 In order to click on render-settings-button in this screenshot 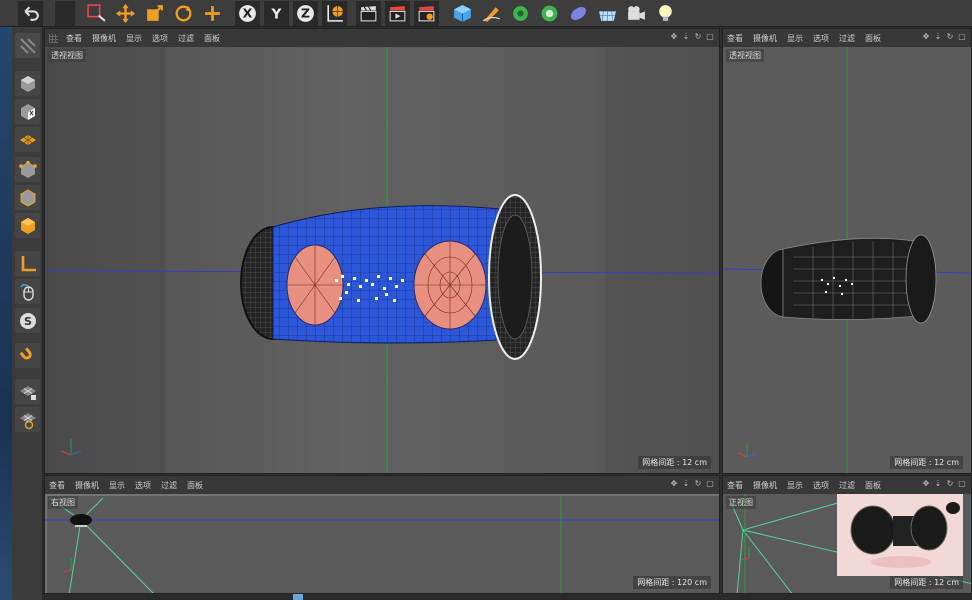, I will do `click(426, 13)`.